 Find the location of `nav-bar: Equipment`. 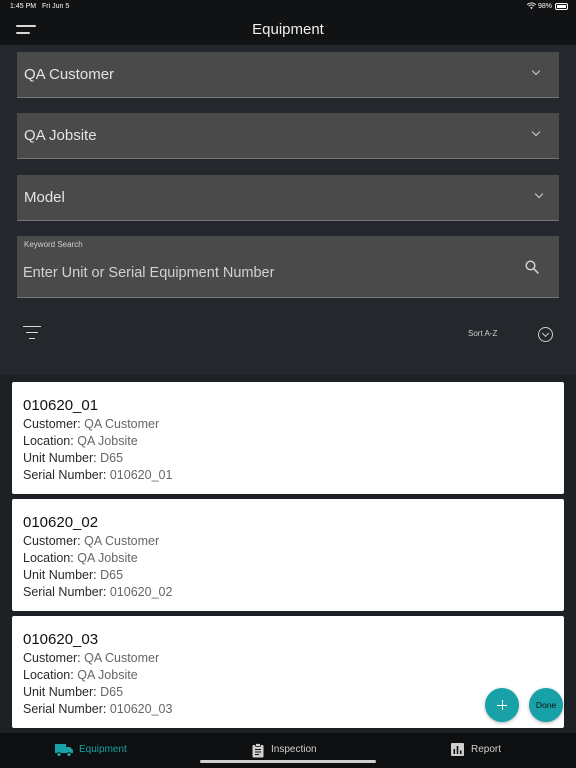

nav-bar: Equipment is located at coordinates (288, 29).